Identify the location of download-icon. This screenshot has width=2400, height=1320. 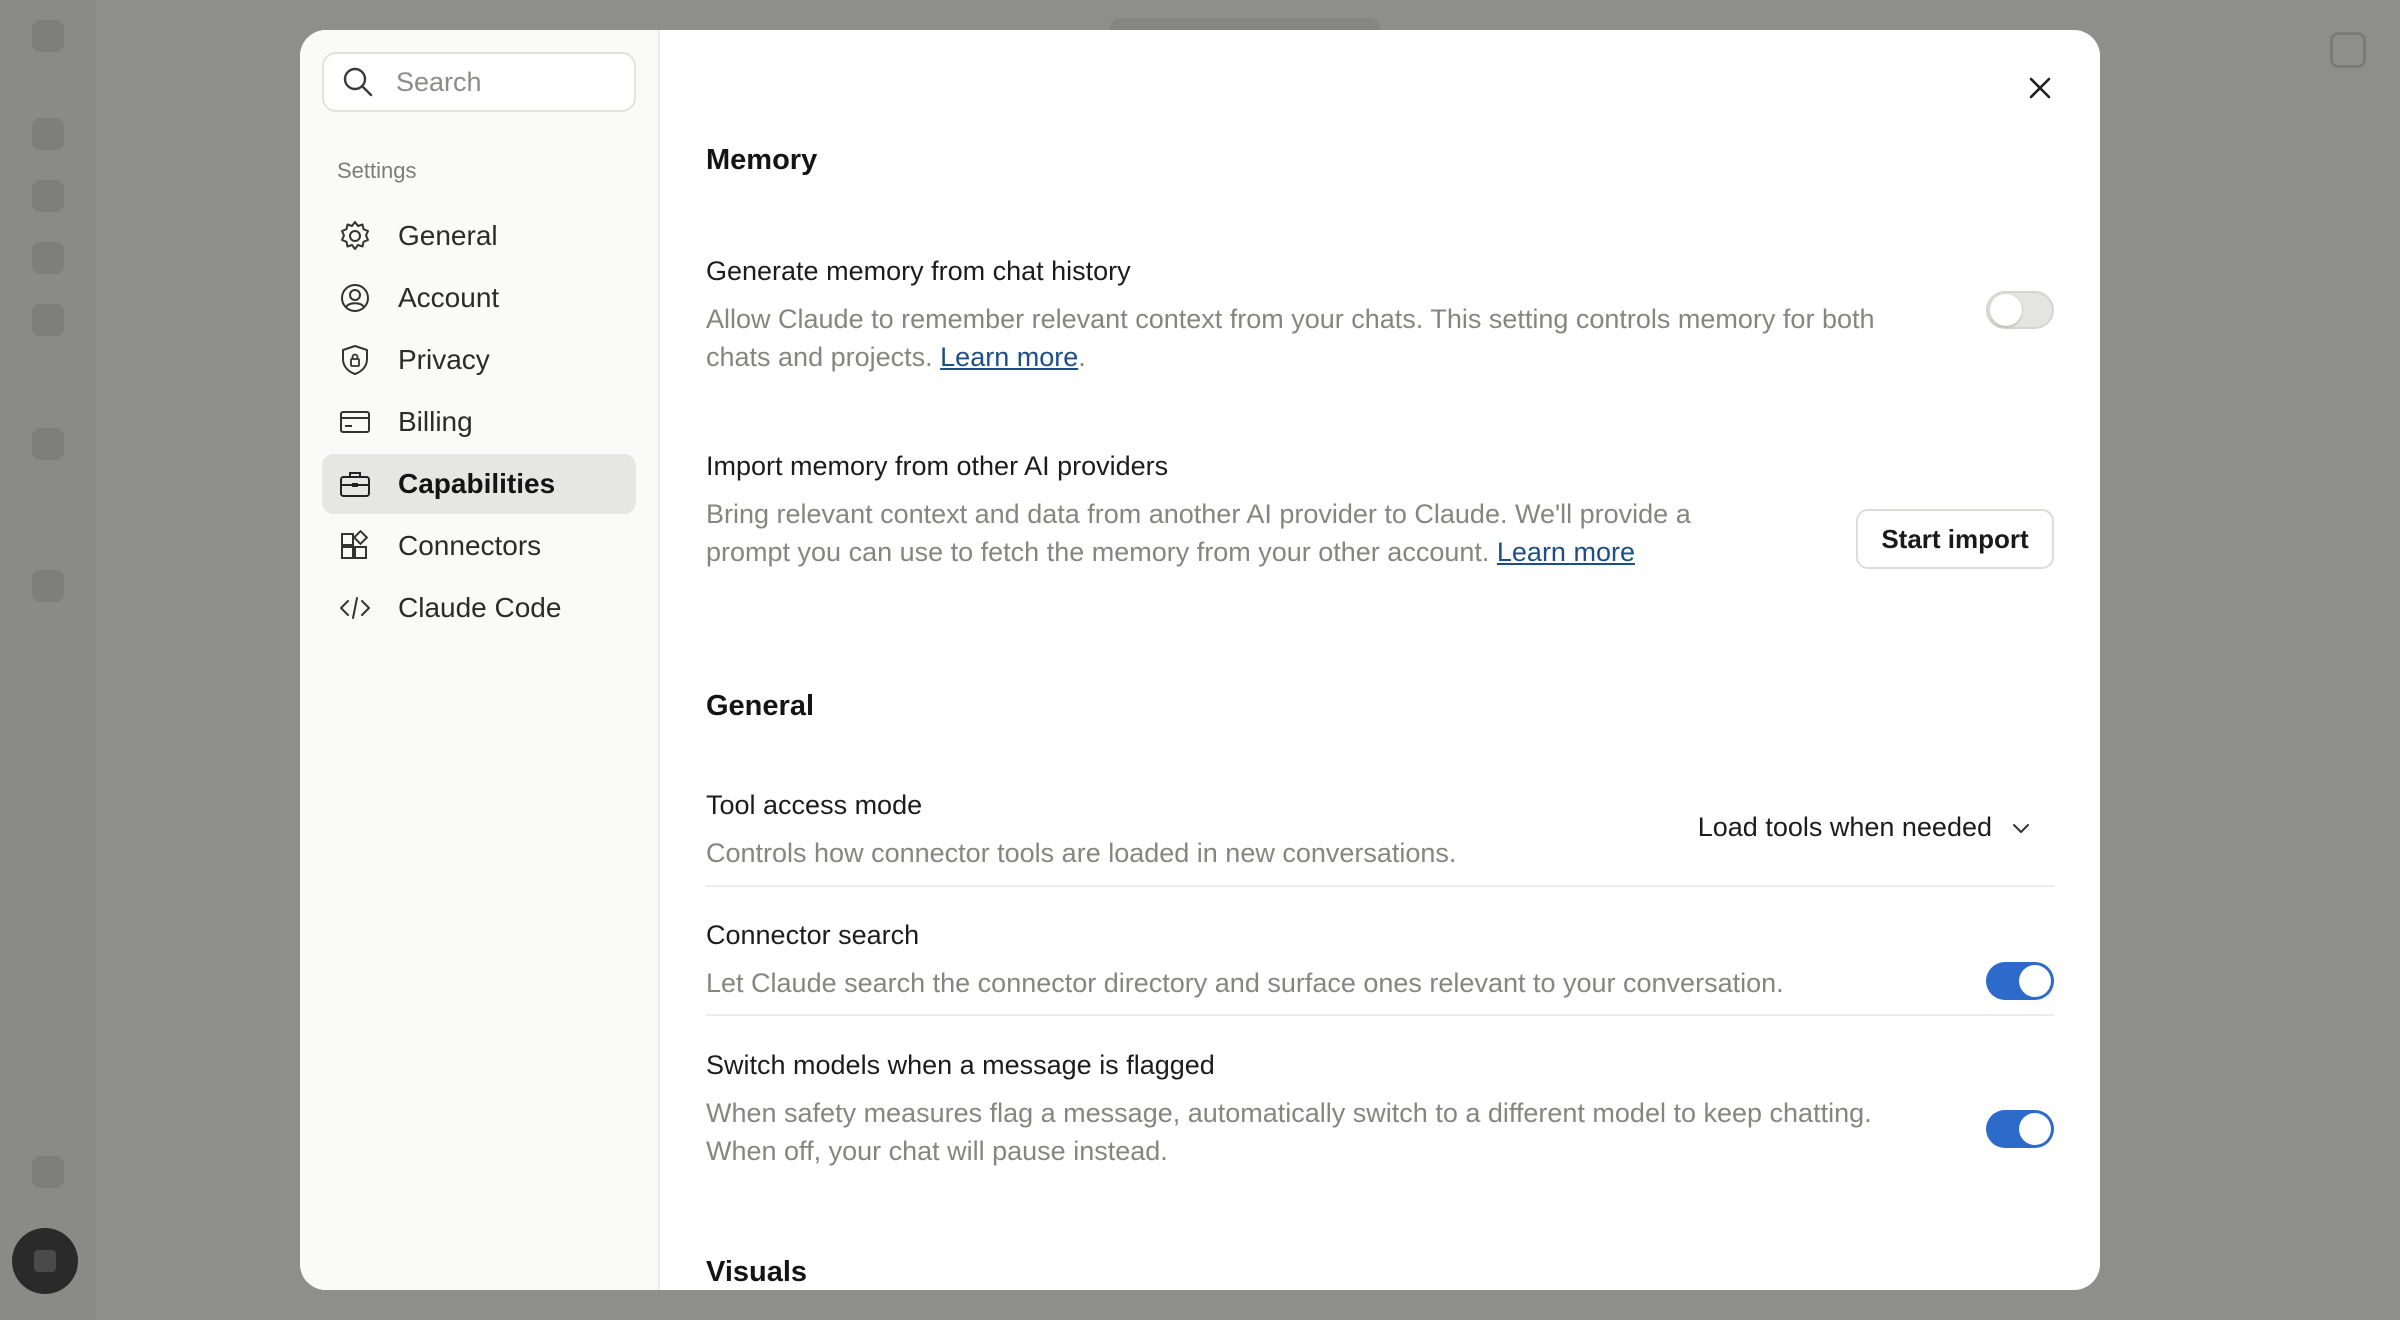
(48, 1172).